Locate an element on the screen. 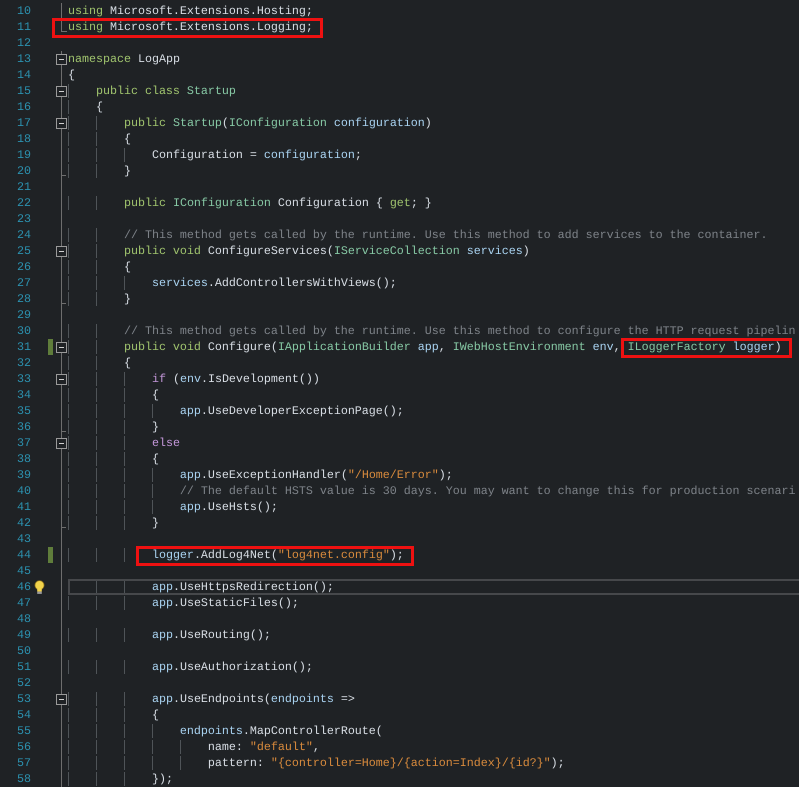 The height and width of the screenshot is (787, 799). code-line: using Microsoft.Extensions.Logging; is located at coordinates (190, 27).